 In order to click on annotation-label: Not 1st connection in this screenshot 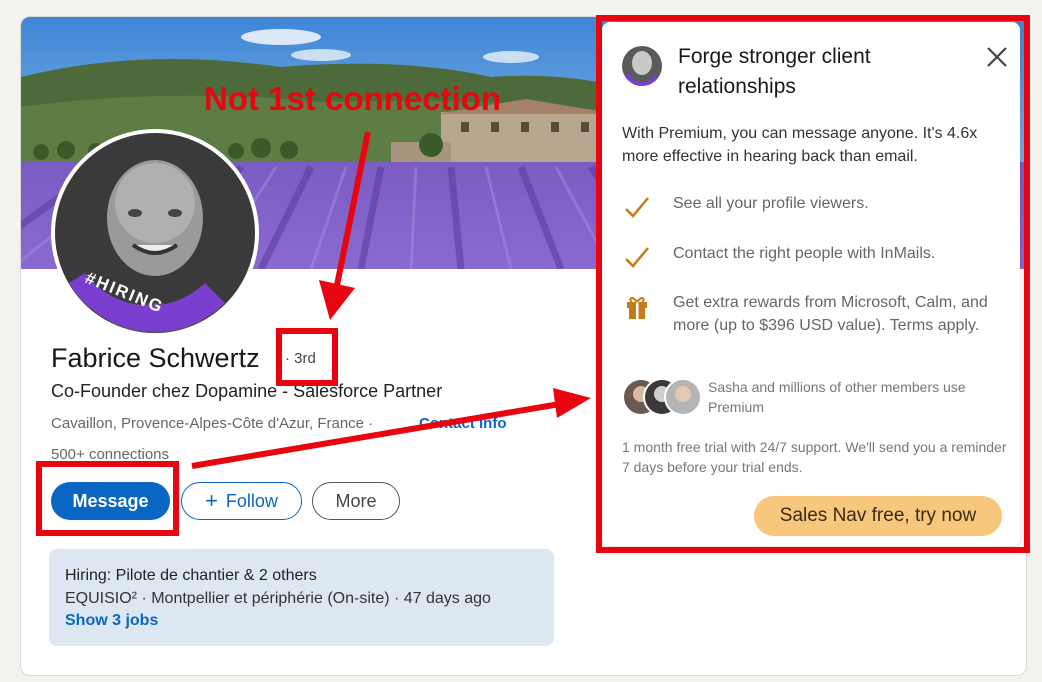, I will do `click(353, 98)`.